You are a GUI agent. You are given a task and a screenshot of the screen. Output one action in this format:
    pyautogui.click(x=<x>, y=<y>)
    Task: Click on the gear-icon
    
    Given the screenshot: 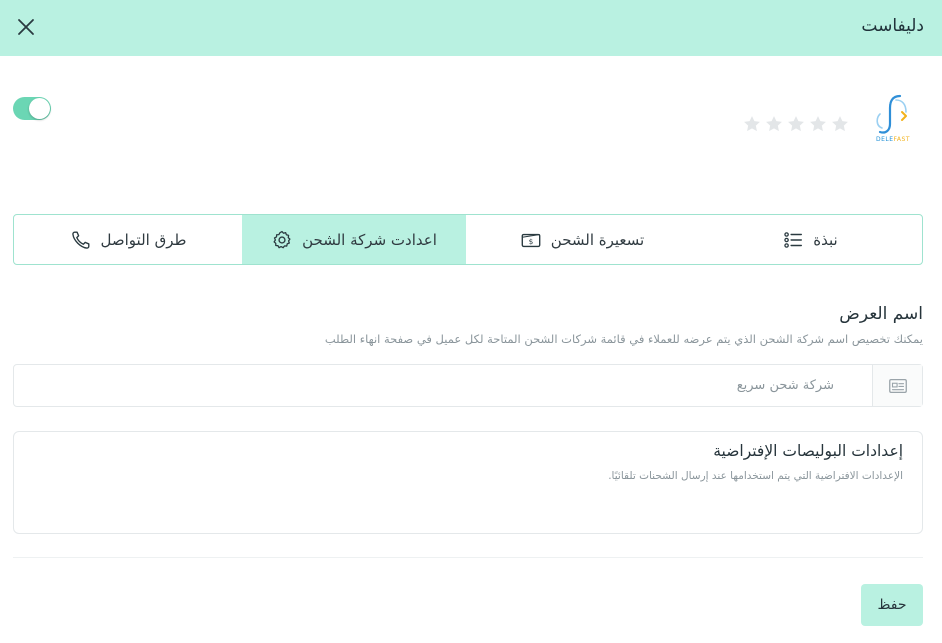 What is the action you would take?
    pyautogui.click(x=282, y=239)
    